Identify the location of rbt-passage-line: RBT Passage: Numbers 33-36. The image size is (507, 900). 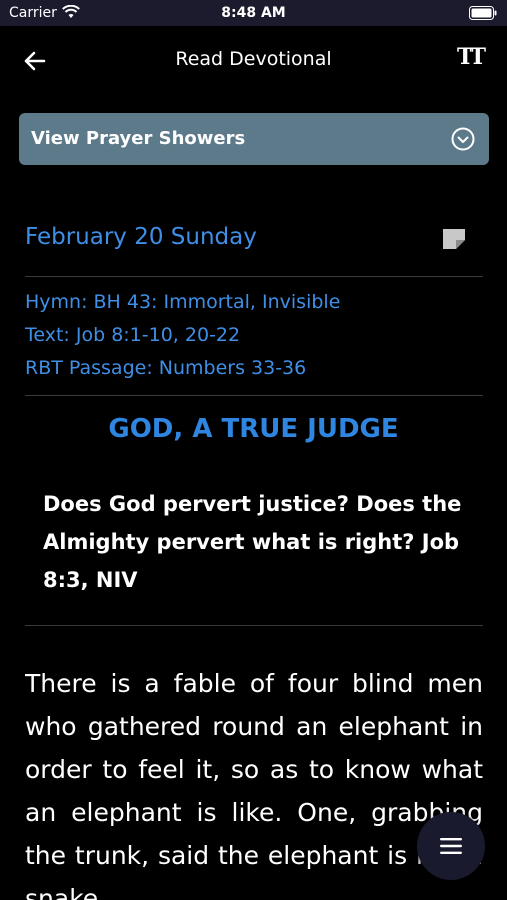
(166, 368).